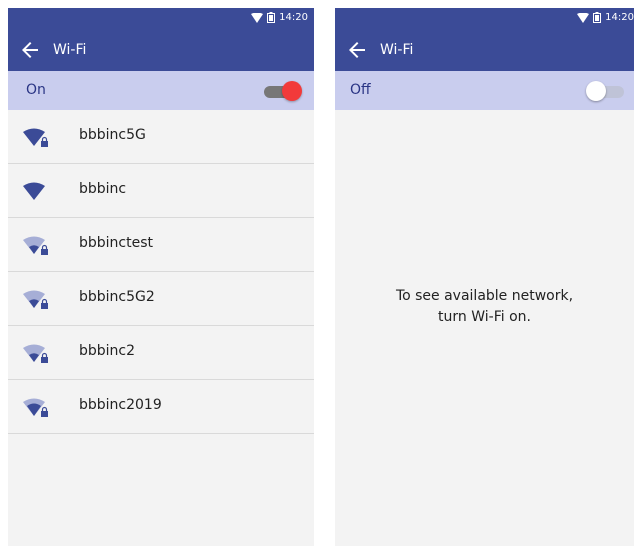  I want to click on network-name: bbbinc, so click(103, 189).